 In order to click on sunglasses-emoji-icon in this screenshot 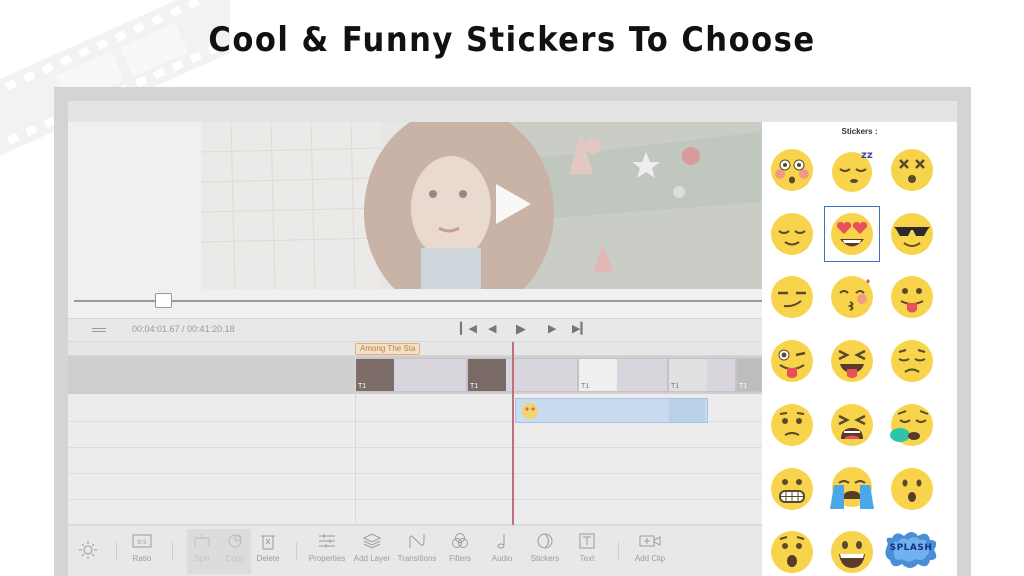, I will do `click(912, 234)`.